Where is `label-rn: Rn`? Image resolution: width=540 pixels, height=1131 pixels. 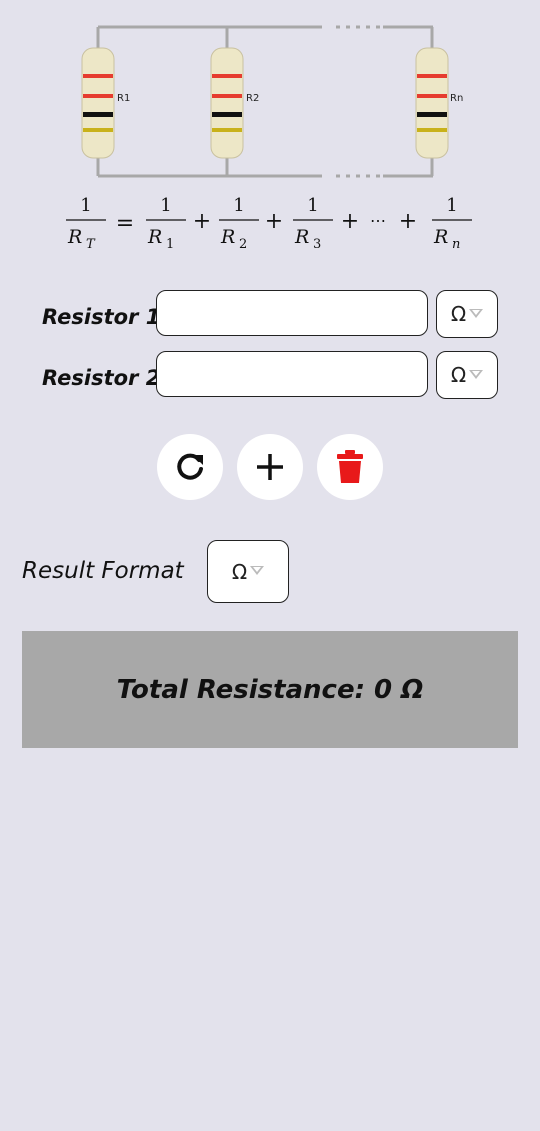 label-rn: Rn is located at coordinates (456, 98).